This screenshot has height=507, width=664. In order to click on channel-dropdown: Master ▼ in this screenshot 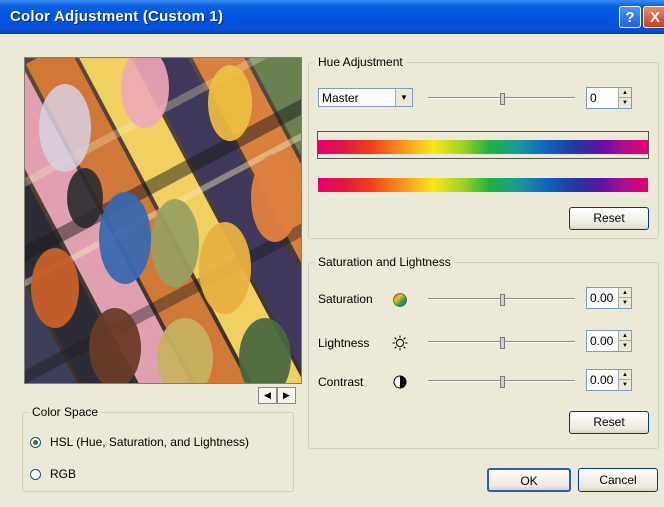, I will do `click(365, 97)`.